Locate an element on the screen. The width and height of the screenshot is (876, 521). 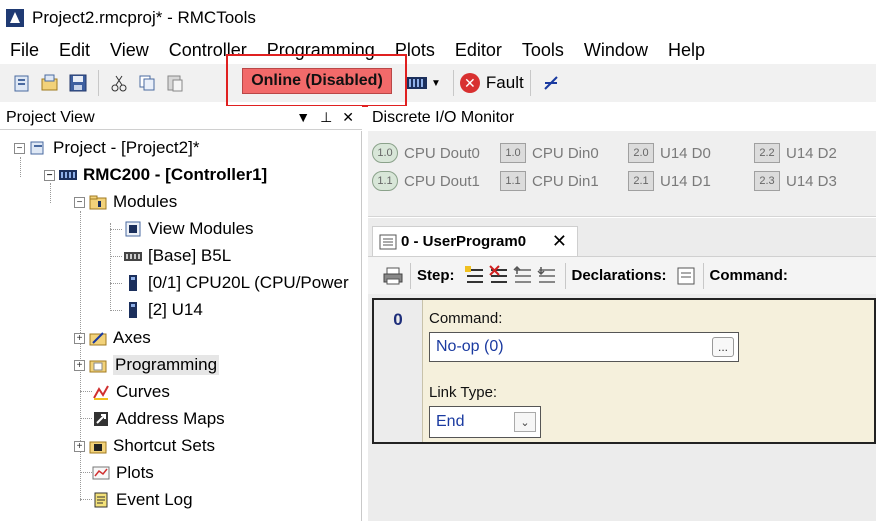
chevron-down-icon: ⌄ is located at coordinates (525, 422).